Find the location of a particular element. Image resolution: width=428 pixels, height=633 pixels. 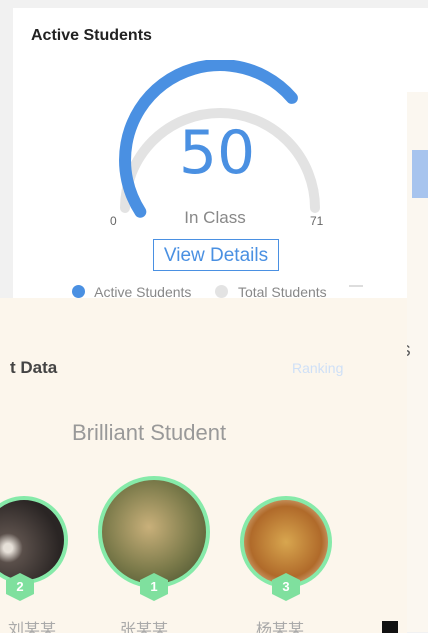

student-data-title: t Data is located at coordinates (34, 367).